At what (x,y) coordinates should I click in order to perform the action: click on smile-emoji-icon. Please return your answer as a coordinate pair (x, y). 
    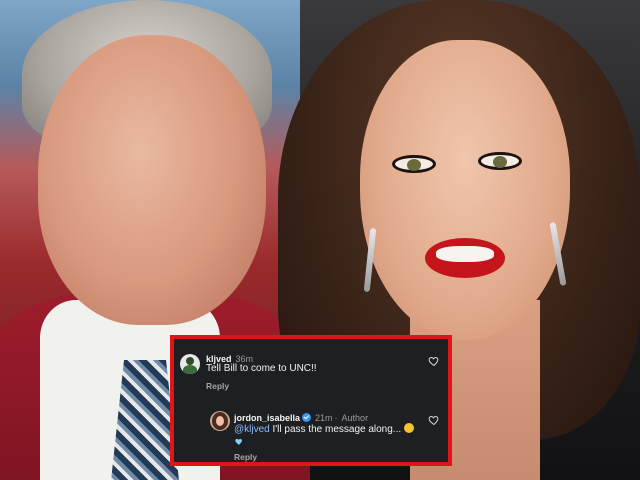
    Looking at the image, I should click on (409, 428).